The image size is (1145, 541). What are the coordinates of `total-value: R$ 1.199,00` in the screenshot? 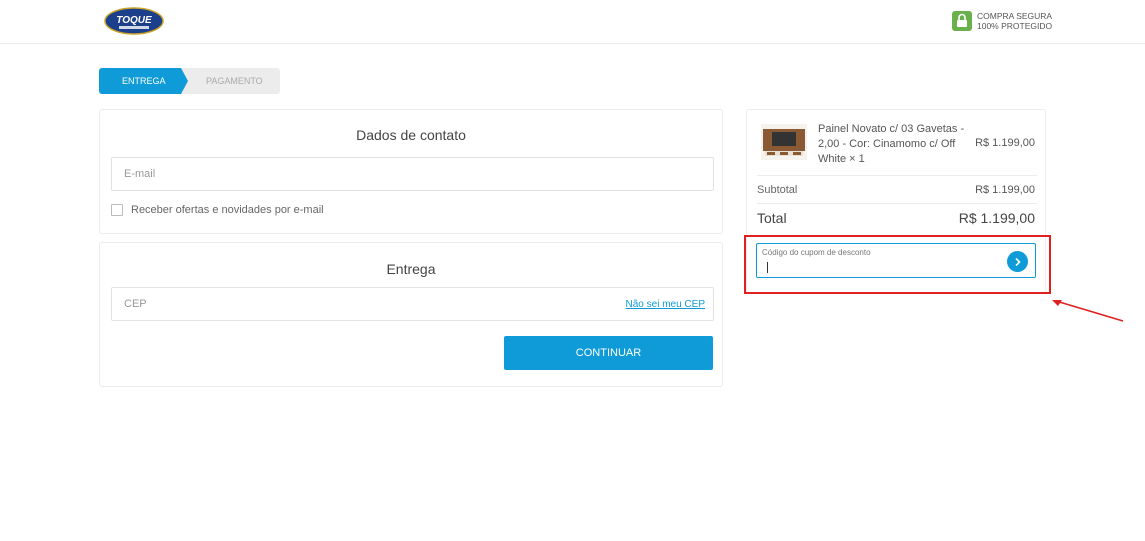 It's located at (996, 218).